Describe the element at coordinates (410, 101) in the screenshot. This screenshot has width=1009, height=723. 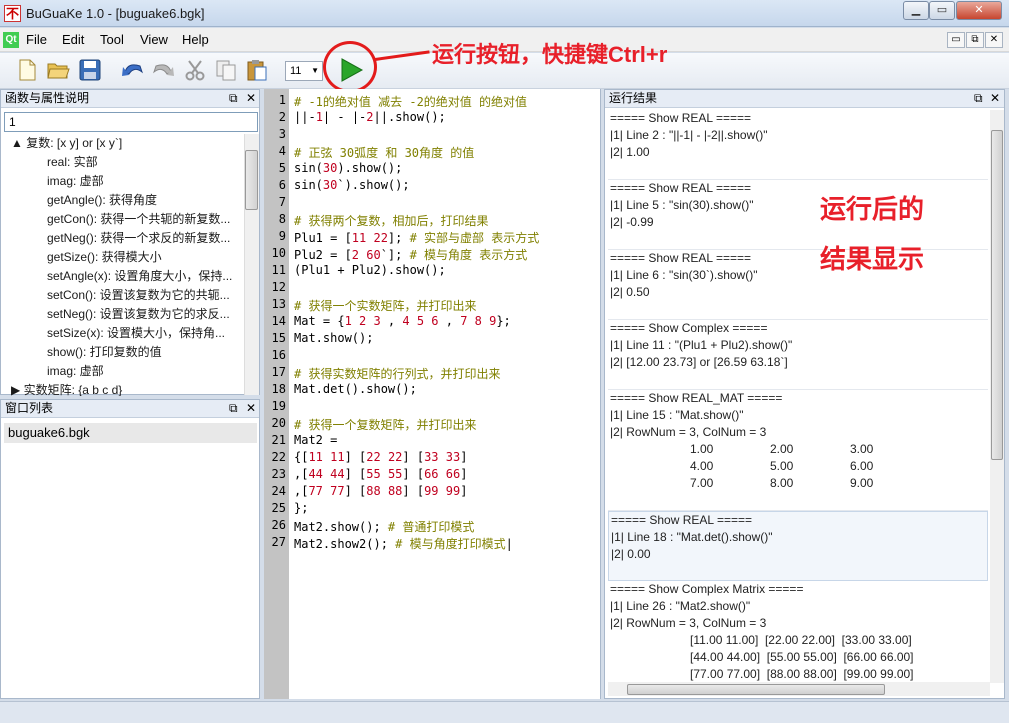
I see `code-line: # -1的绝对值 减去 -2的绝对值 的绝对值` at that location.